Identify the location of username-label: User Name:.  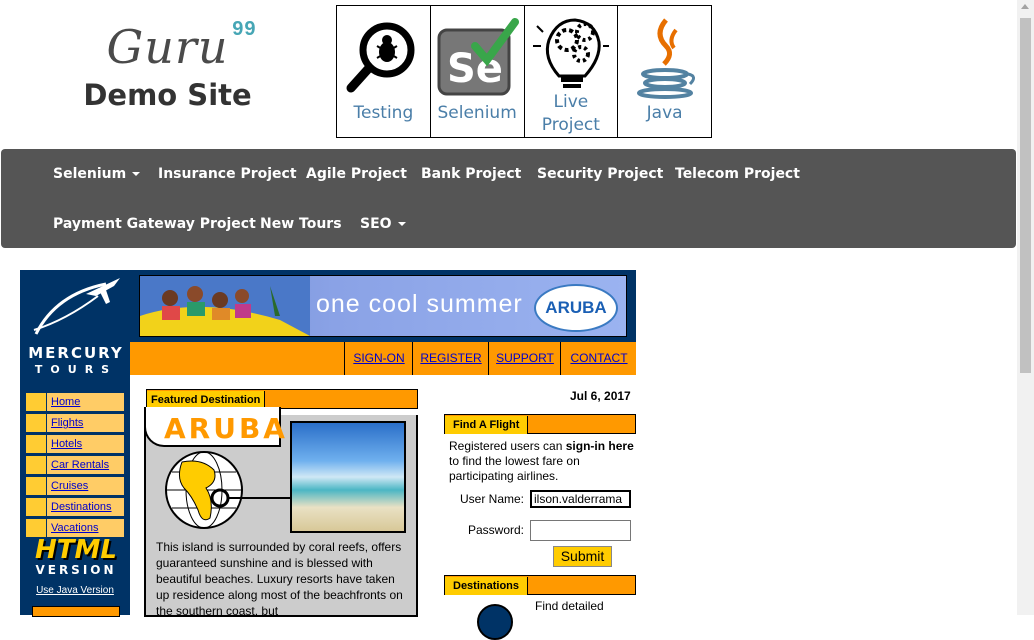
(491, 499).